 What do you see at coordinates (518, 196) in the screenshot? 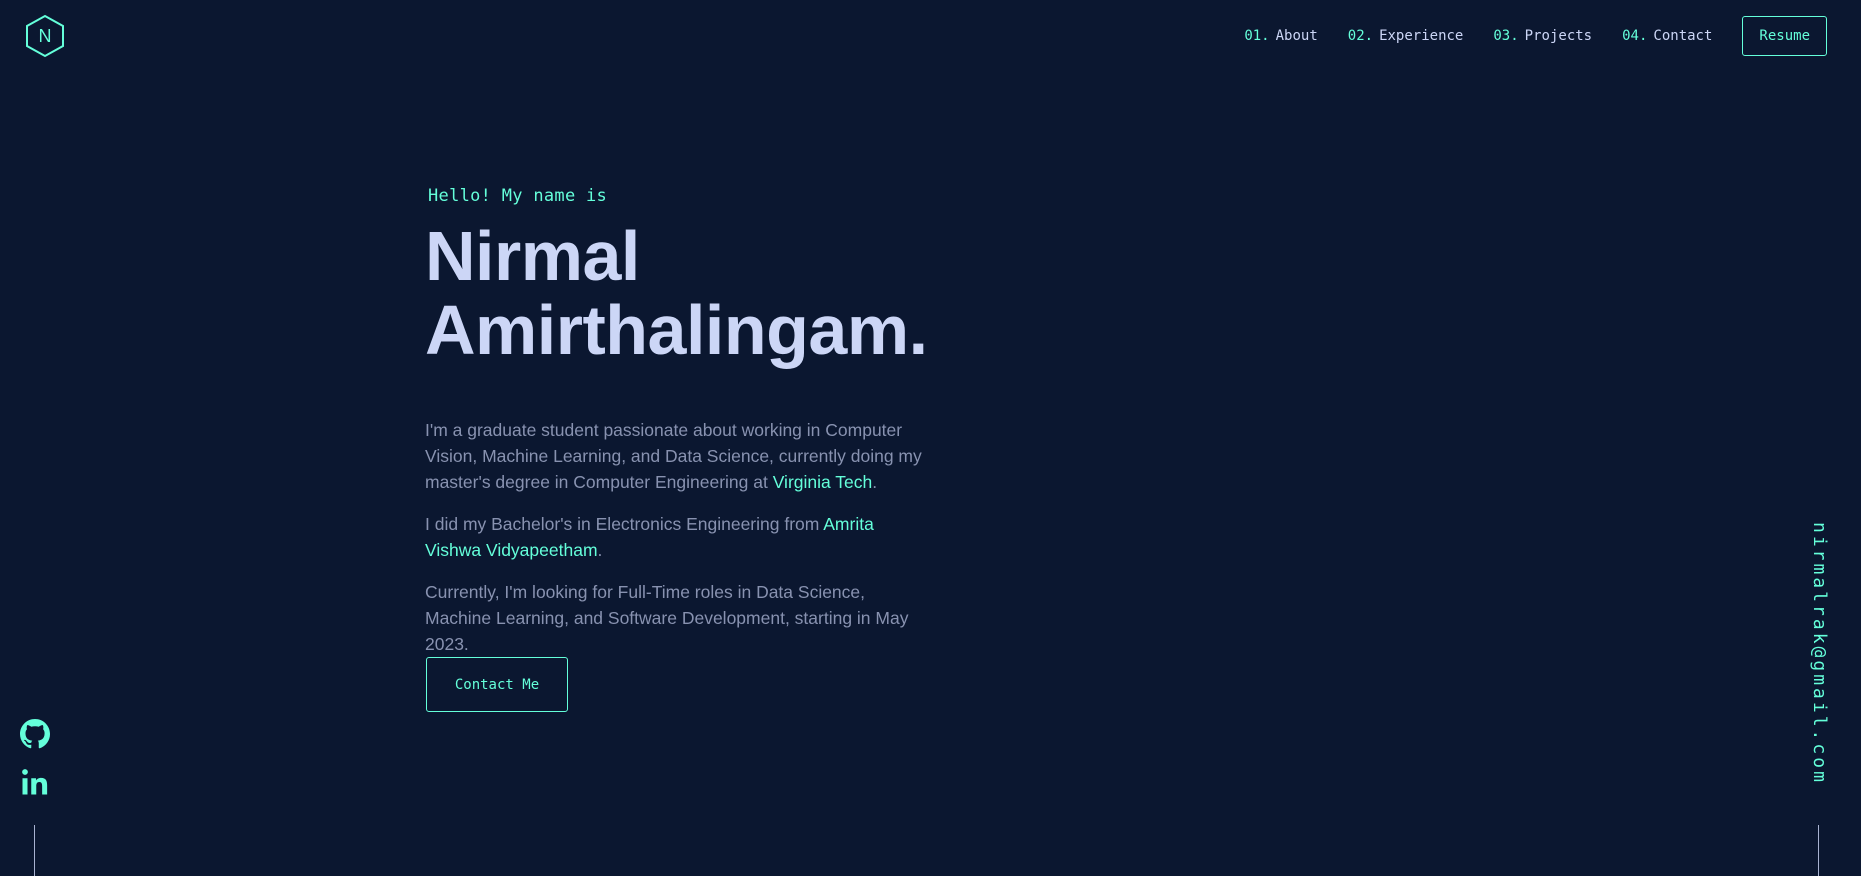
I see `hero-greeting: Hello! My name is` at bounding box center [518, 196].